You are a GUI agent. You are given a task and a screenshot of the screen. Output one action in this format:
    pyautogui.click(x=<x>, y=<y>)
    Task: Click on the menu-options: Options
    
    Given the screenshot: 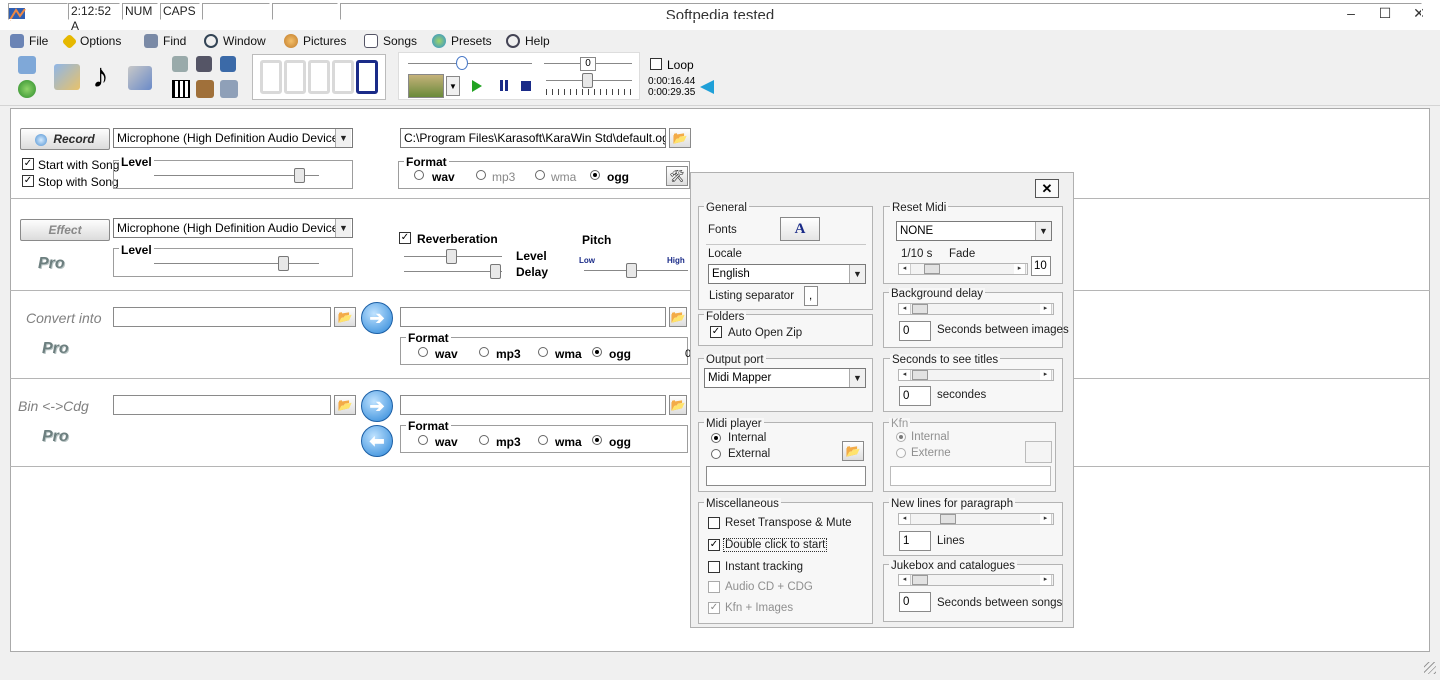 What is the action you would take?
    pyautogui.click(x=91, y=41)
    